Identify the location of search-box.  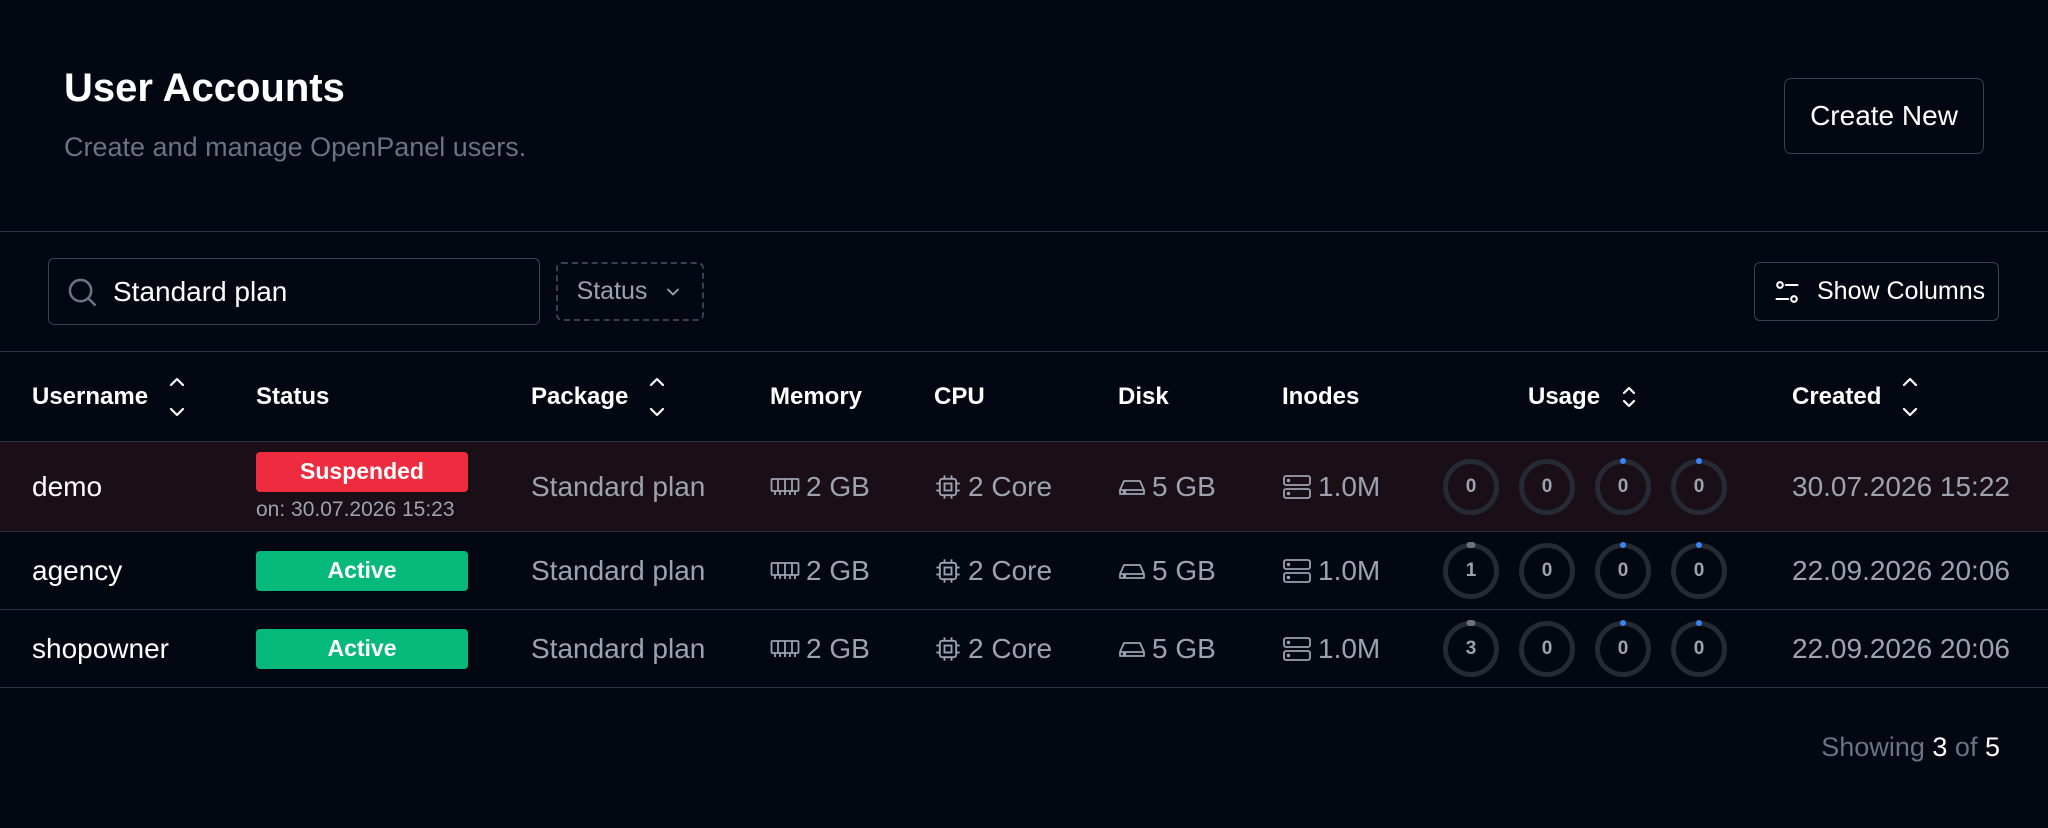
(294, 291).